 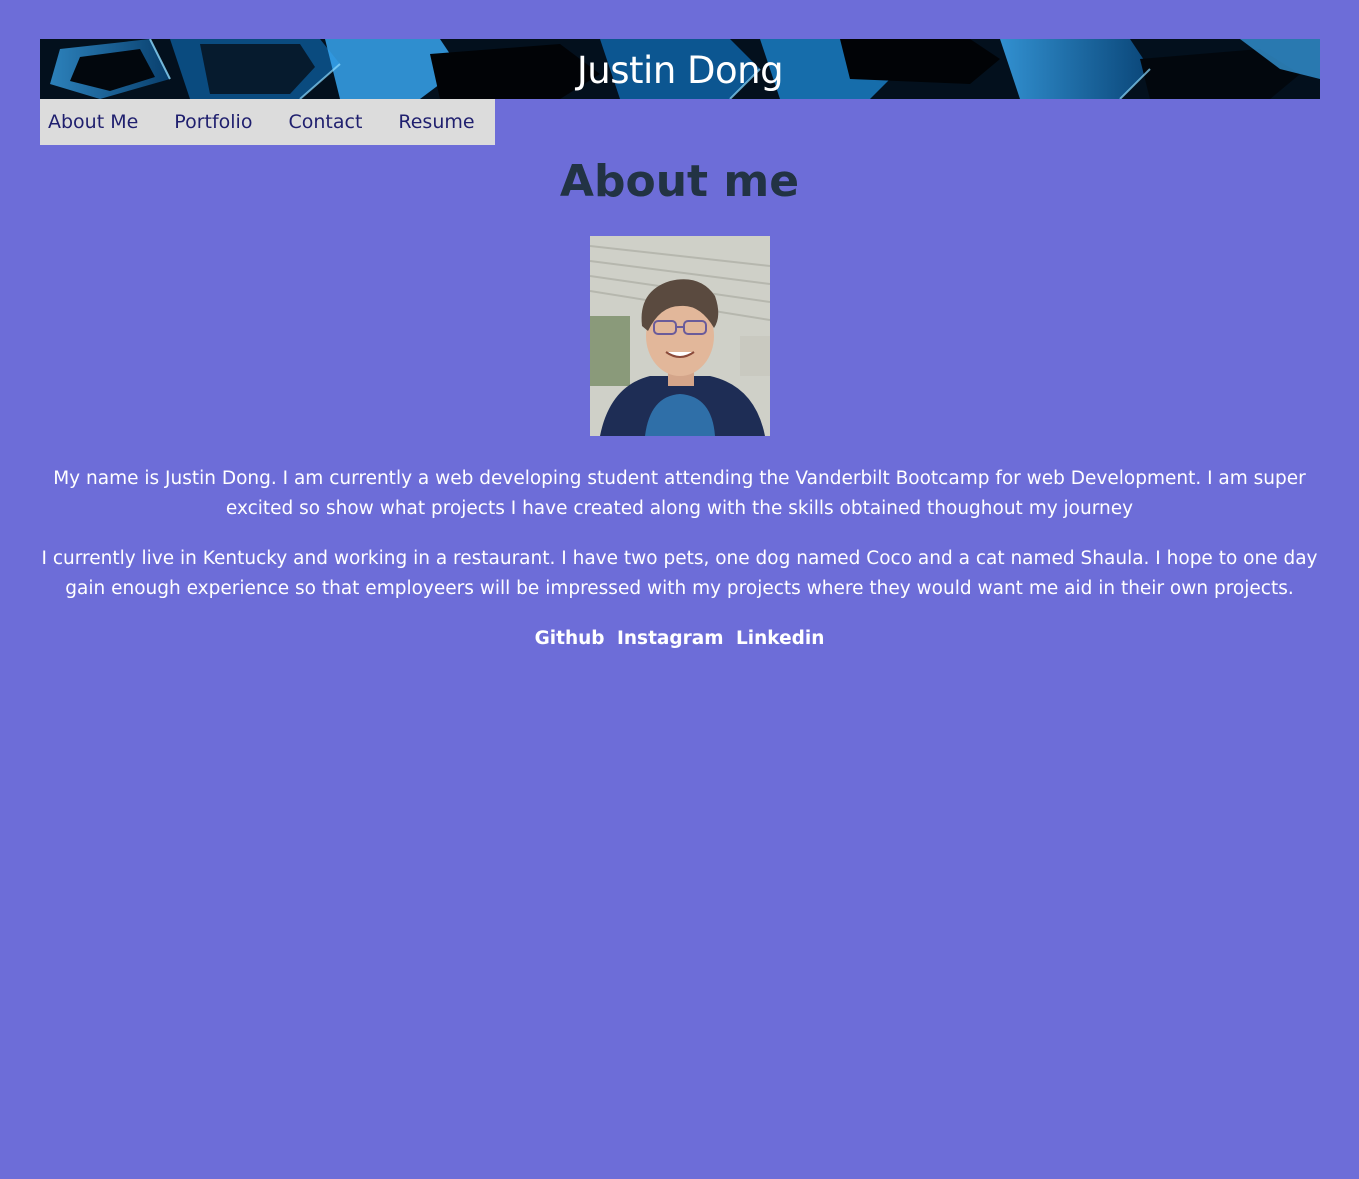 I want to click on instagram-link: Instagram, so click(x=670, y=638).